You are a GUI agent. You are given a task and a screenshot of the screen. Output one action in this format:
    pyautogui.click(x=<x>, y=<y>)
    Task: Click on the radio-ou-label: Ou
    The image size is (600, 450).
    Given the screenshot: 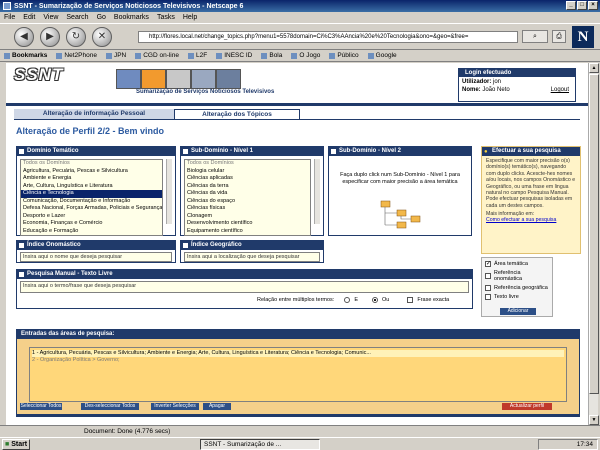 What is the action you would take?
    pyautogui.click(x=386, y=300)
    